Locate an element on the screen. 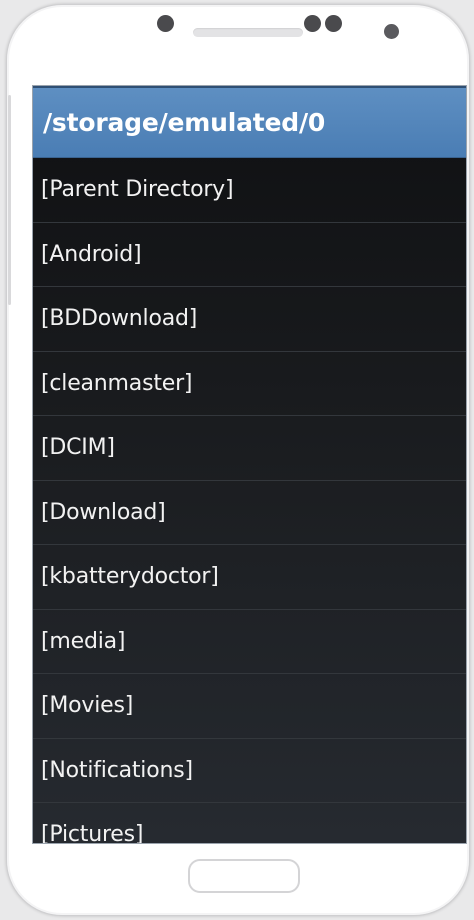  list-item-dcim: [DCIM] is located at coordinates (249, 448).